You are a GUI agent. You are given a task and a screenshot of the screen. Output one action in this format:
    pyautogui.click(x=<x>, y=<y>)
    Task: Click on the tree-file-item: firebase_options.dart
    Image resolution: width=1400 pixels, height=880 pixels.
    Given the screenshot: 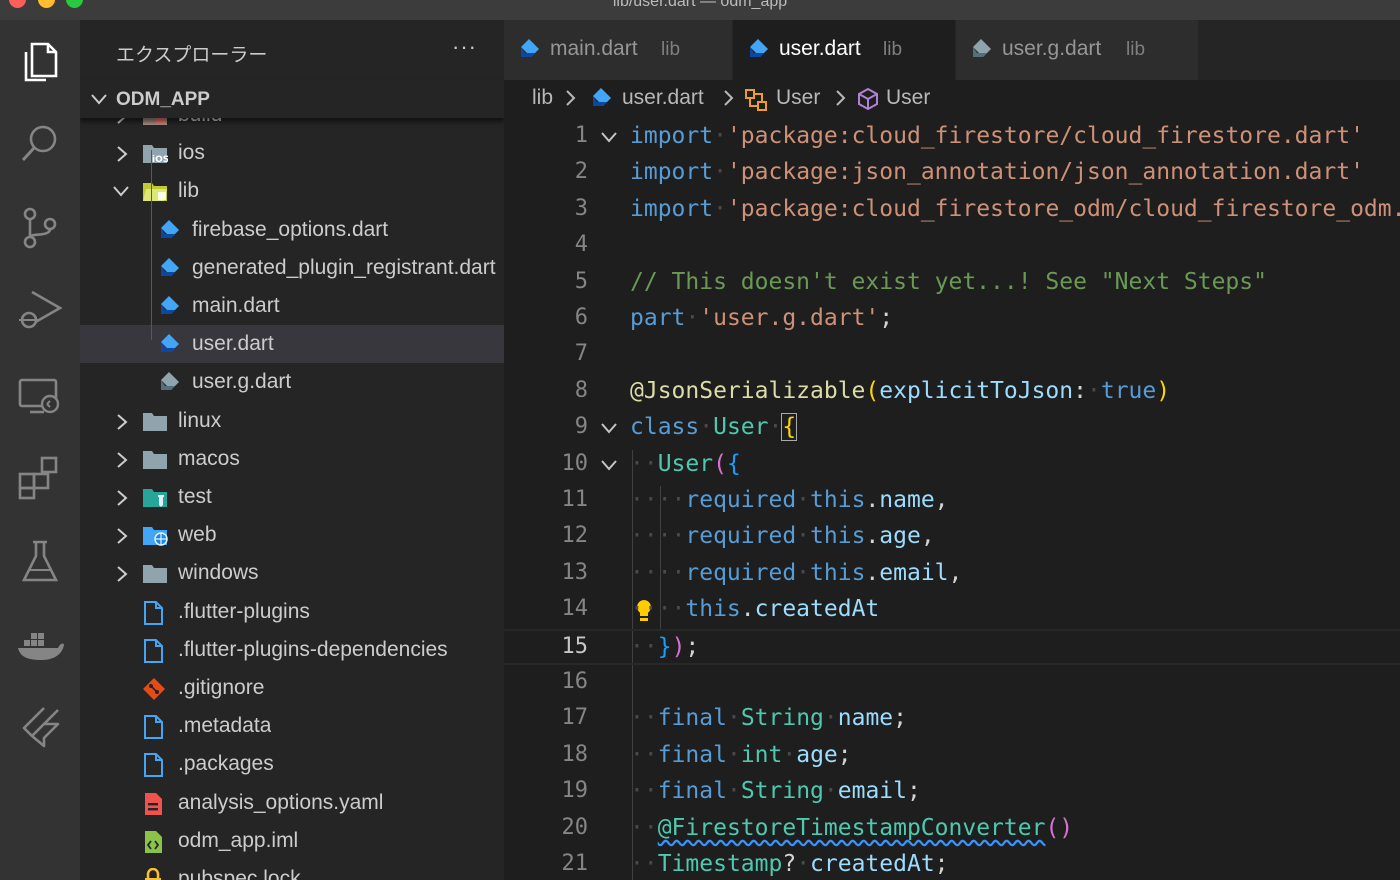 What is the action you would take?
    pyautogui.click(x=292, y=230)
    